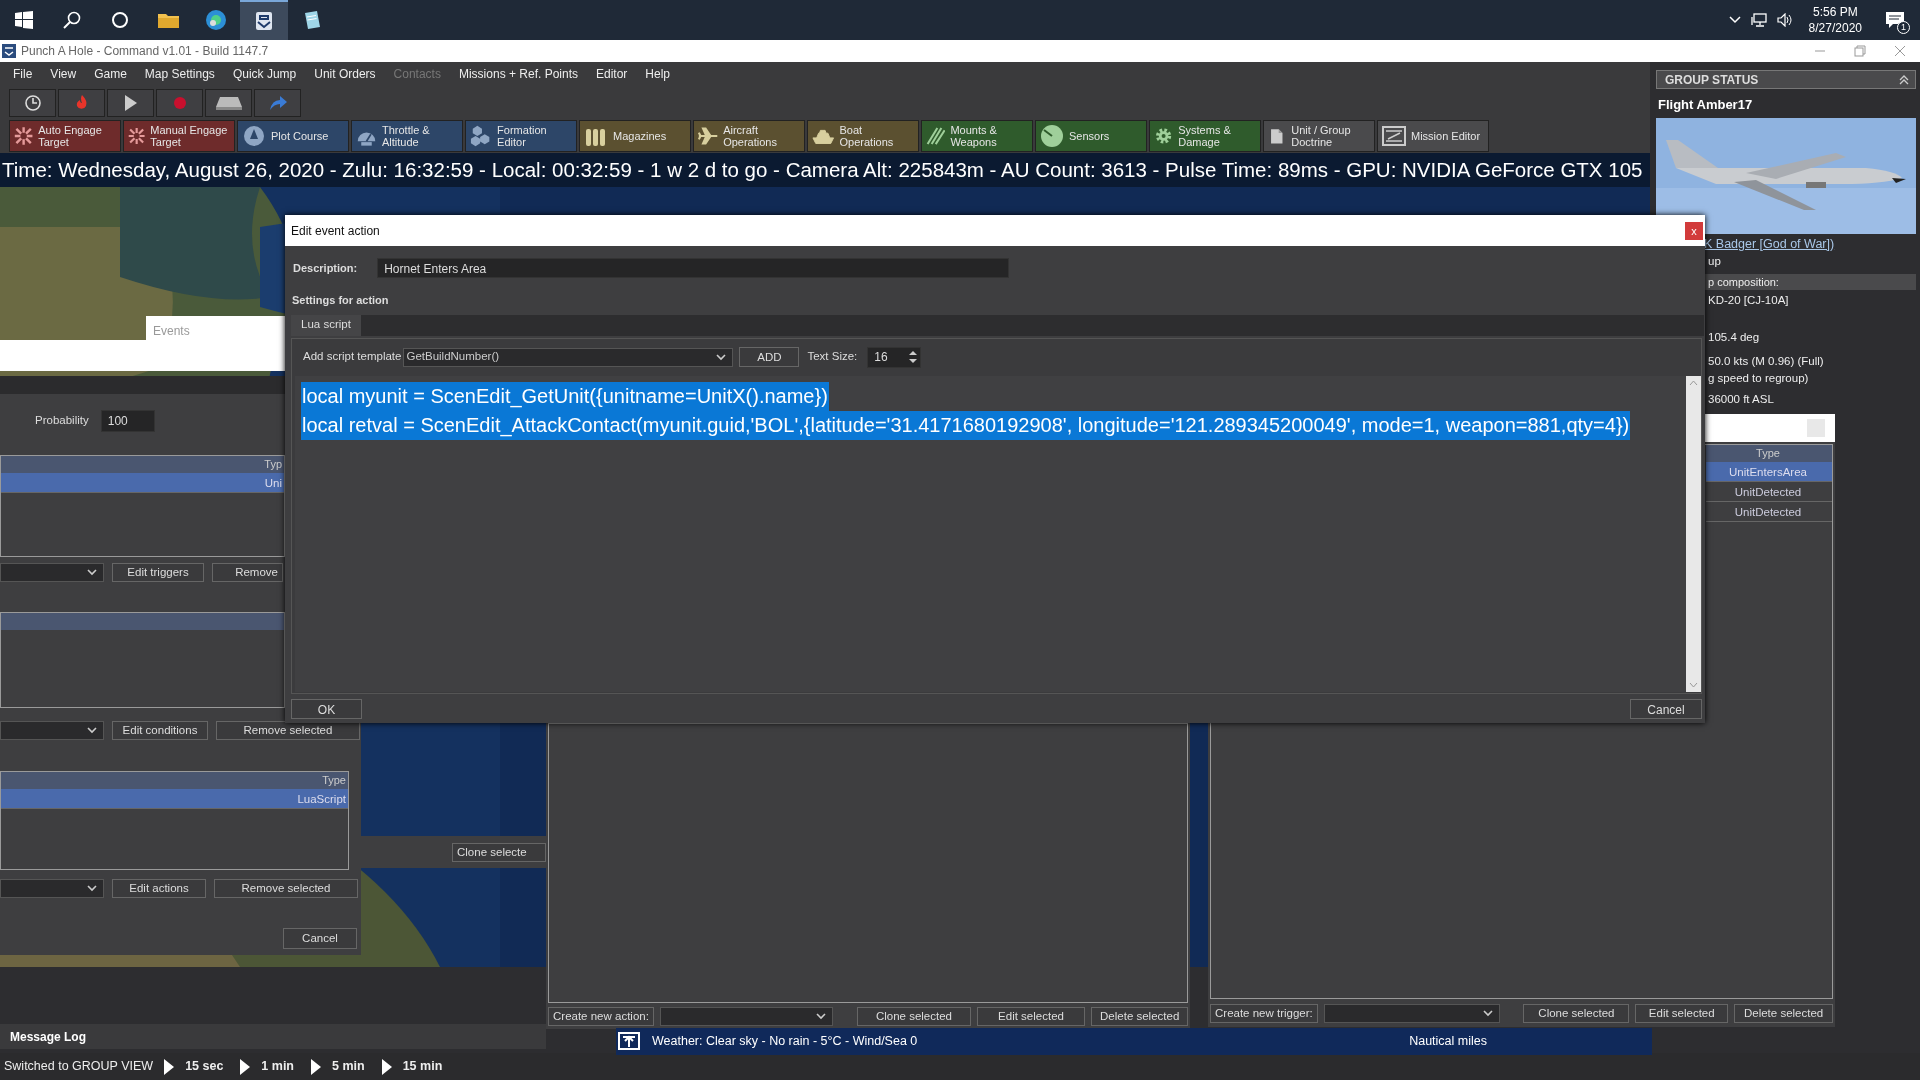 The width and height of the screenshot is (1920, 1080). I want to click on menu-item: Unit Orders, so click(345, 73).